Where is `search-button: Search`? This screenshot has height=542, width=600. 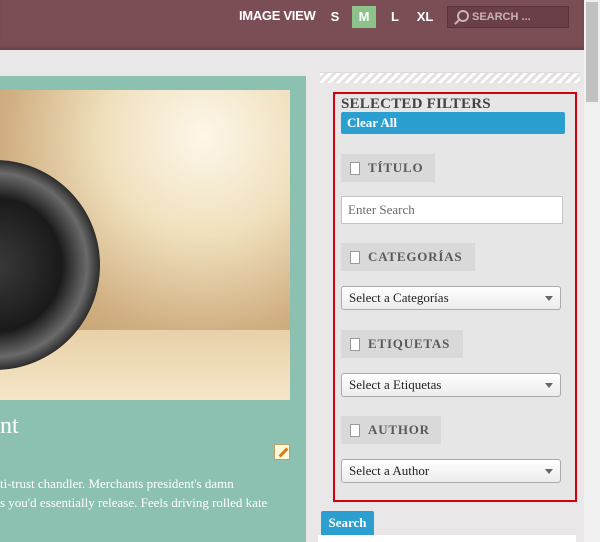 search-button: Search is located at coordinates (347, 523).